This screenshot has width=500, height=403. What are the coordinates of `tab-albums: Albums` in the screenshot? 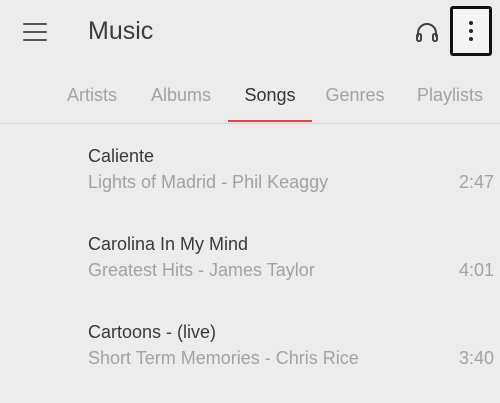 It's located at (181, 95).